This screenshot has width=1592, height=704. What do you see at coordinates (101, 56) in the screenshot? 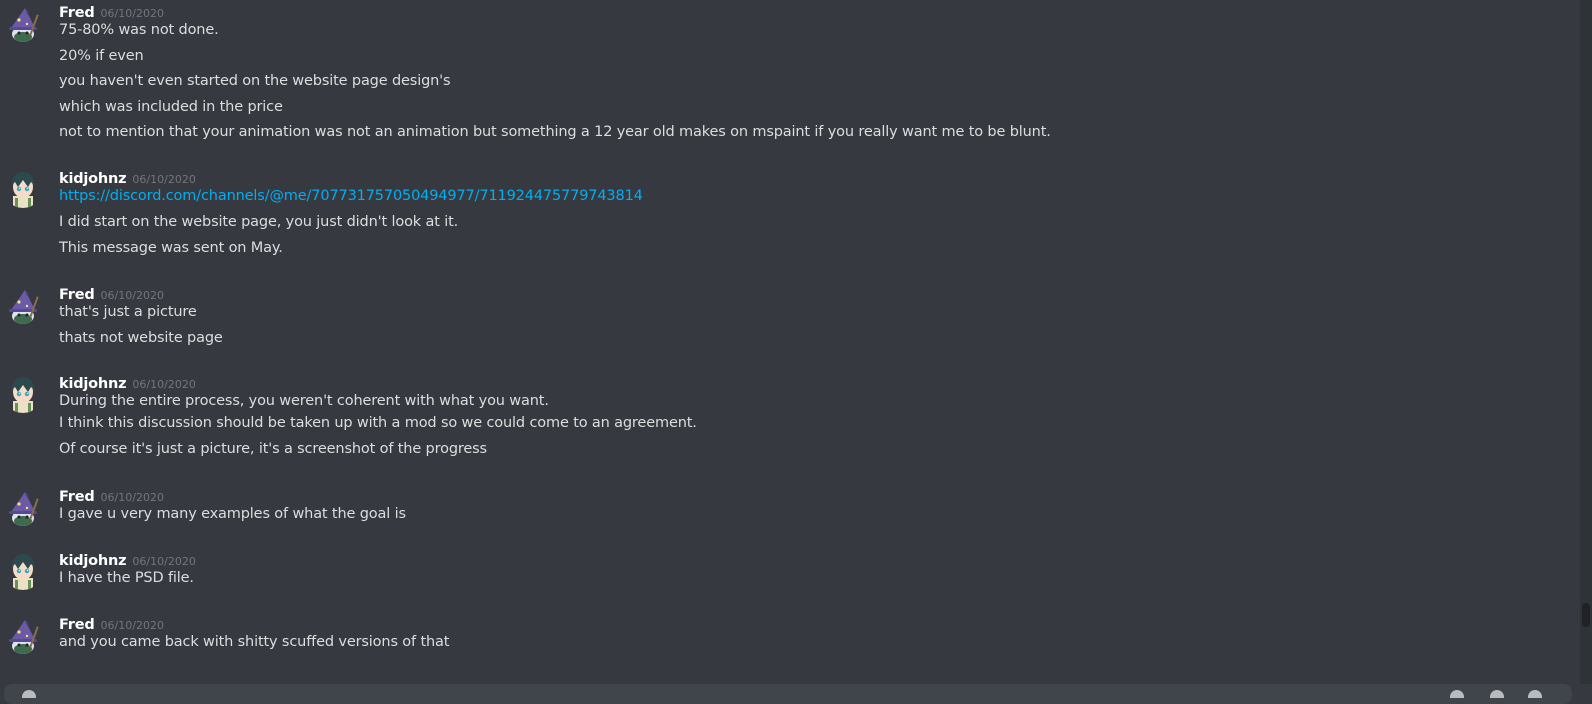
I see `message-text: 20% if even` at bounding box center [101, 56].